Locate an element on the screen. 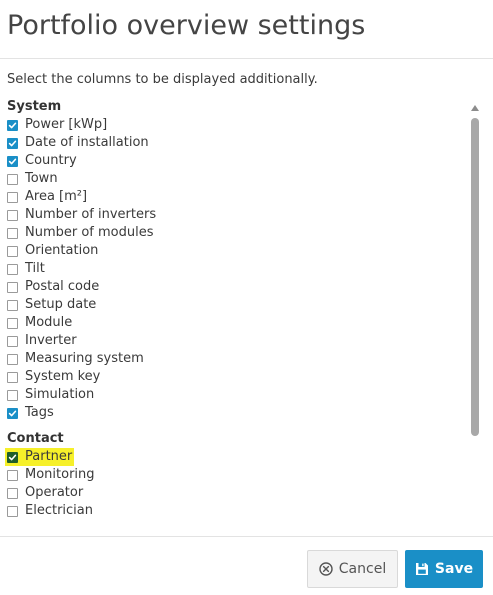 This screenshot has height=595, width=493. option-label: Electrician is located at coordinates (59, 511).